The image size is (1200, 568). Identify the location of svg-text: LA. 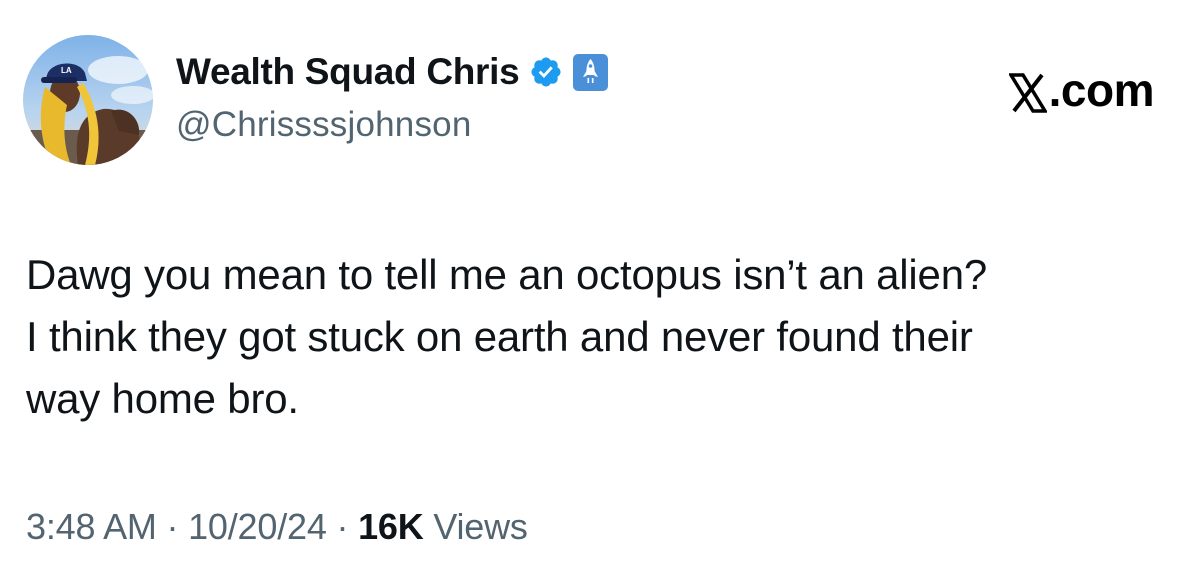
(66, 70).